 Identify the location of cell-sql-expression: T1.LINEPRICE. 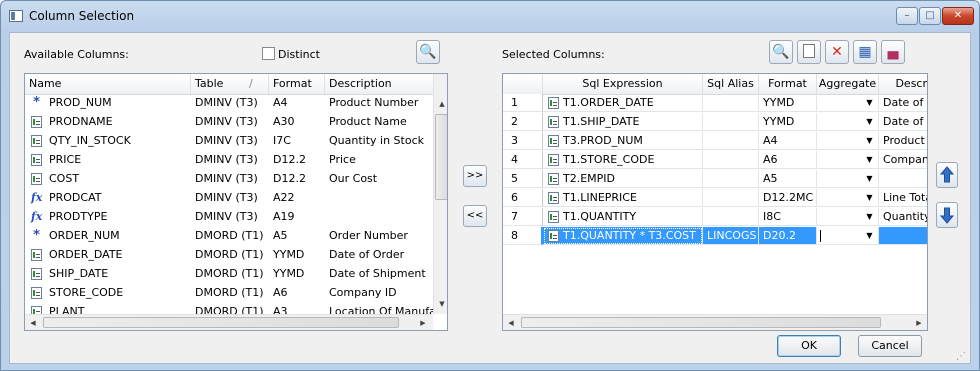
(623, 198).